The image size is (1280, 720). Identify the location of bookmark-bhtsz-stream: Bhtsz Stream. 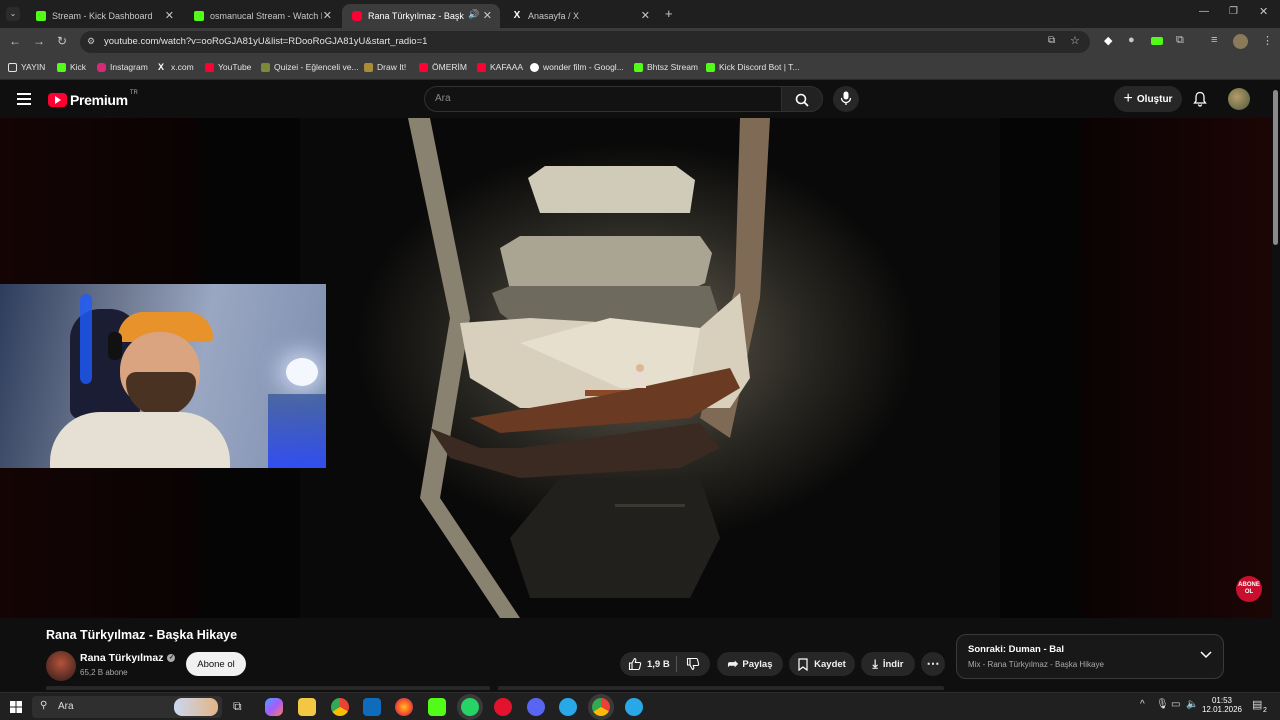
(666, 67).